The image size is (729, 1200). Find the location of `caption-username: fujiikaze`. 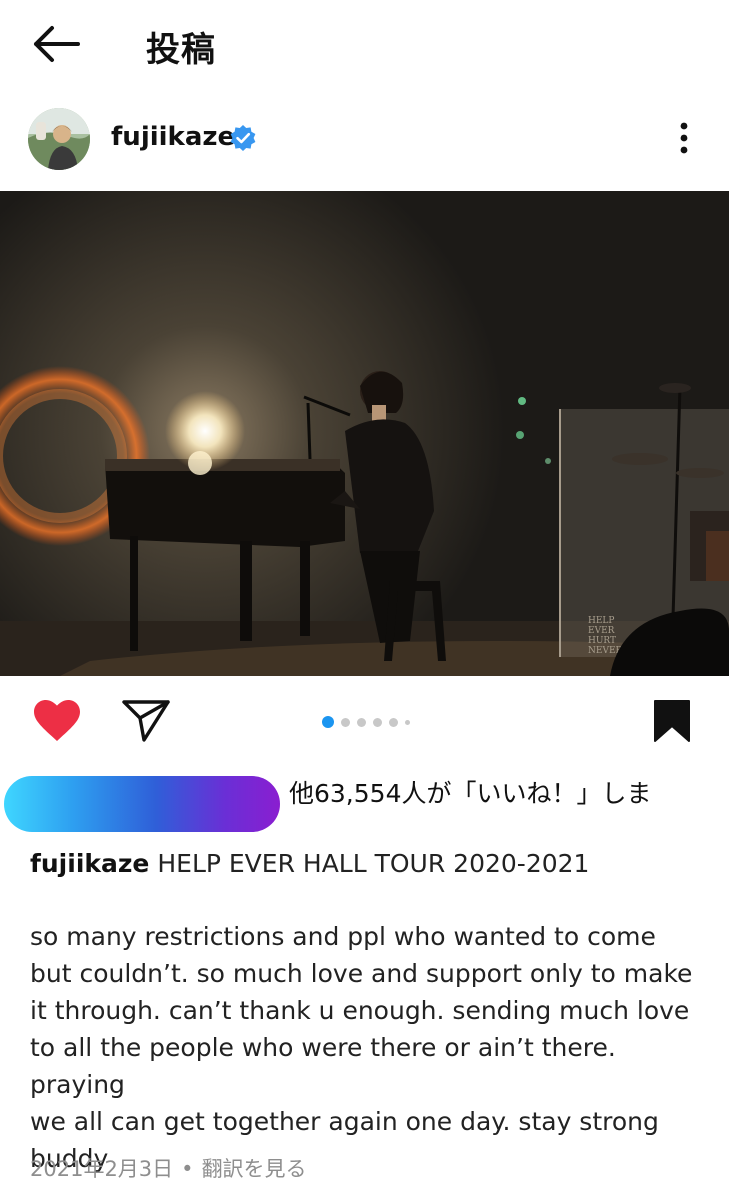

caption-username: fujiikaze is located at coordinates (89, 863).